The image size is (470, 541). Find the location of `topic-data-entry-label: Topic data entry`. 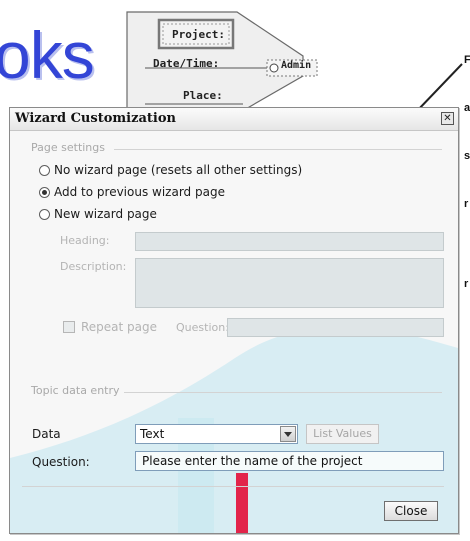

topic-data-entry-label: Topic data entry is located at coordinates (75, 390).